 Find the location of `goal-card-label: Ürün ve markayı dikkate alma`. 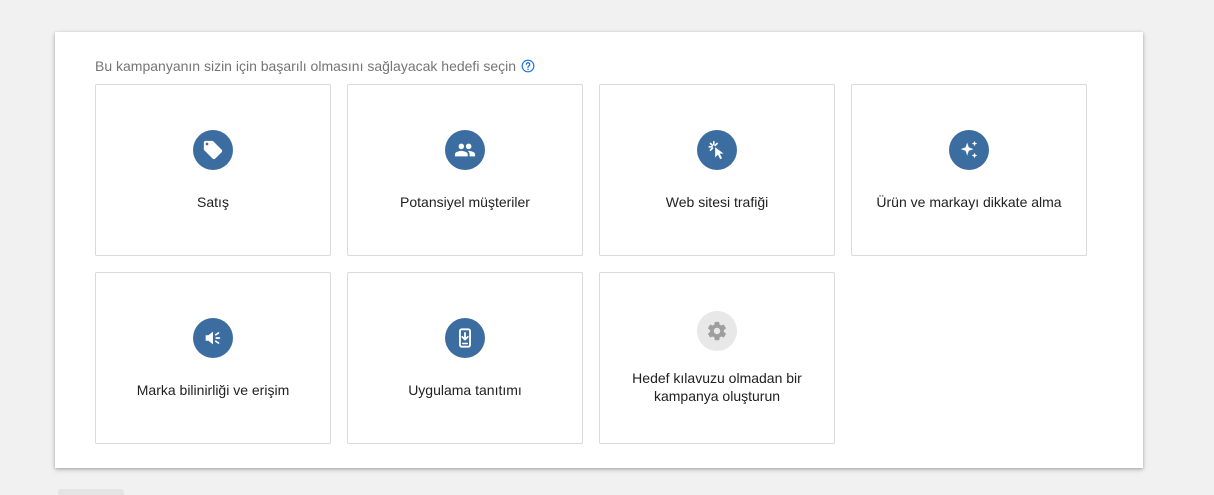

goal-card-label: Ürün ve markayı dikkate alma is located at coordinates (969, 201).